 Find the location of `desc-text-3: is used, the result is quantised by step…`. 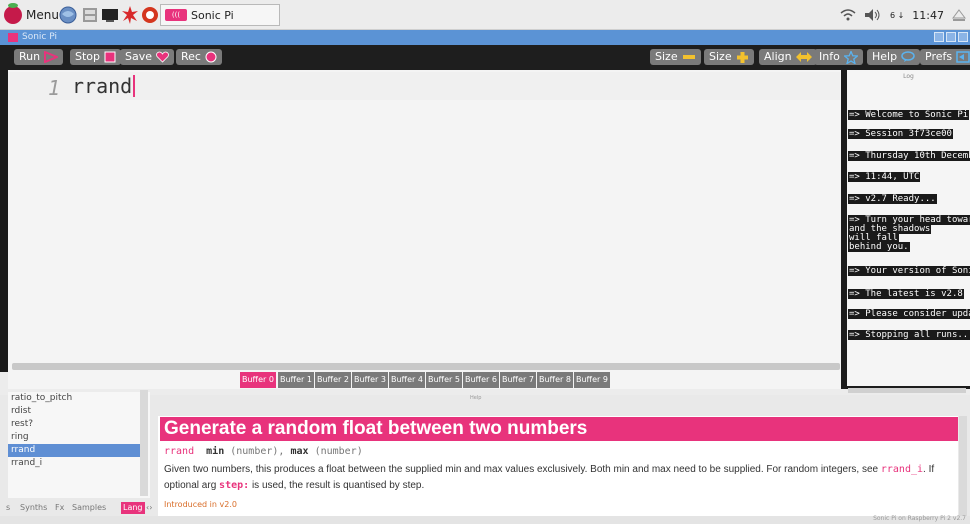

desc-text-3: is used, the result is quantised by step… is located at coordinates (338, 485).